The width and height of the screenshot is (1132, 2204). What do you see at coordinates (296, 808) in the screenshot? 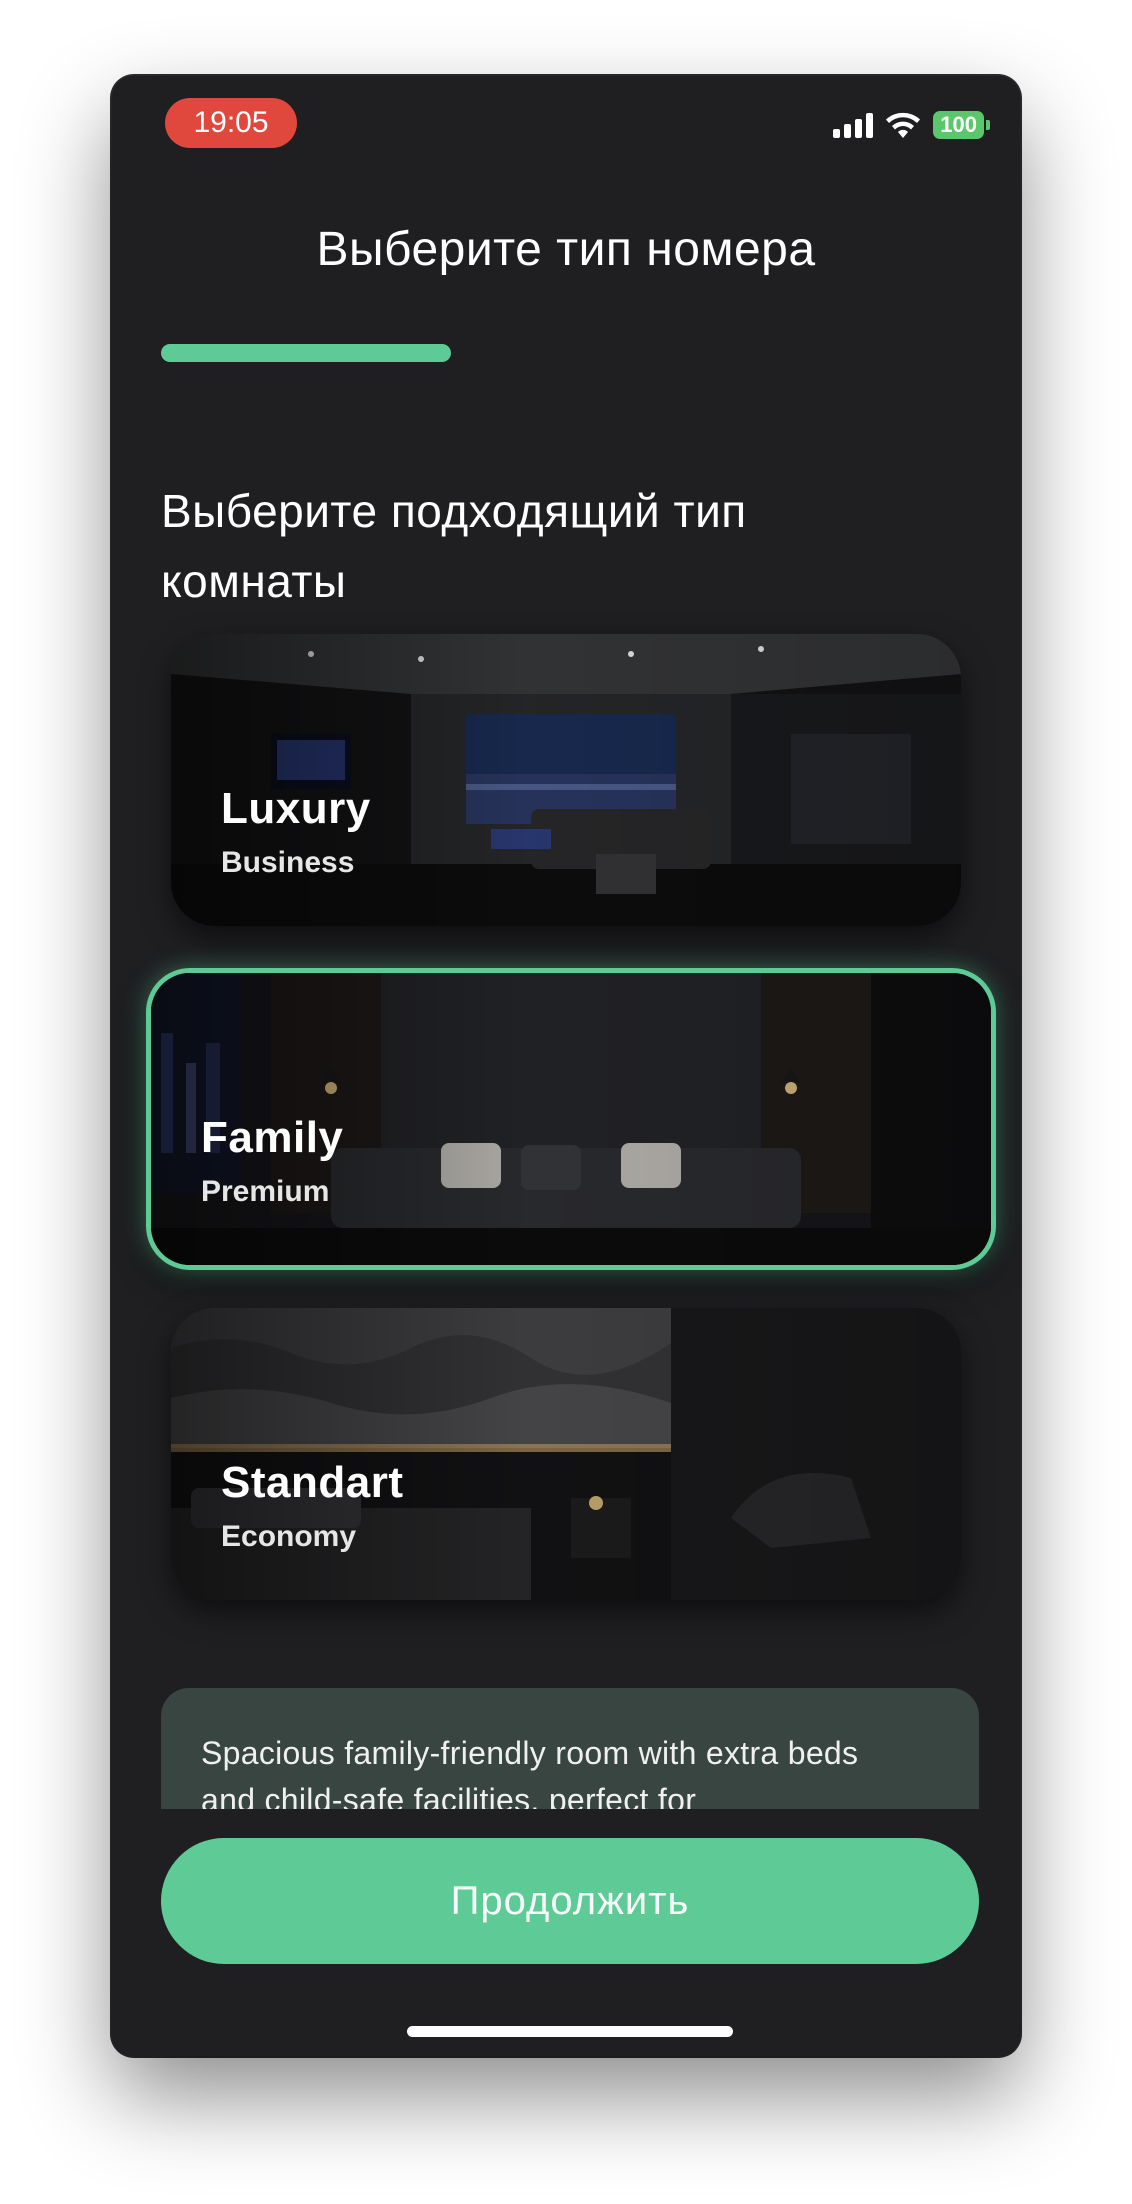
I see `room-name: Luxury` at bounding box center [296, 808].